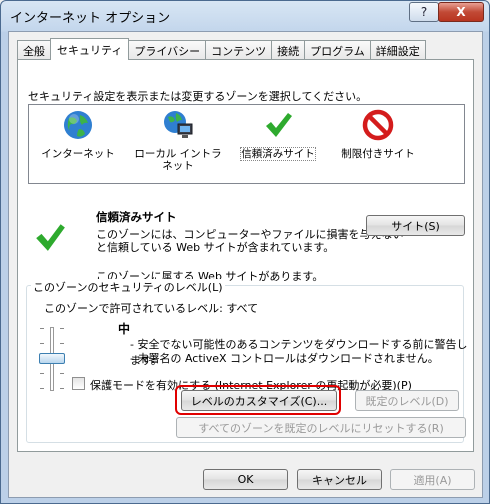  I want to click on zone-restricted-sites: 制限付きサイト, so click(378, 134).